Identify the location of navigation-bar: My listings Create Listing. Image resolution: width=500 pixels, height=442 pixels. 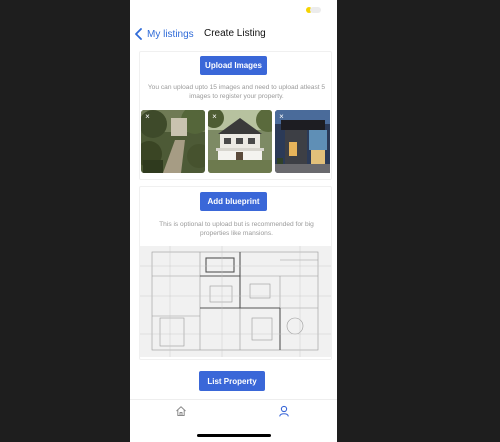
(233, 34).